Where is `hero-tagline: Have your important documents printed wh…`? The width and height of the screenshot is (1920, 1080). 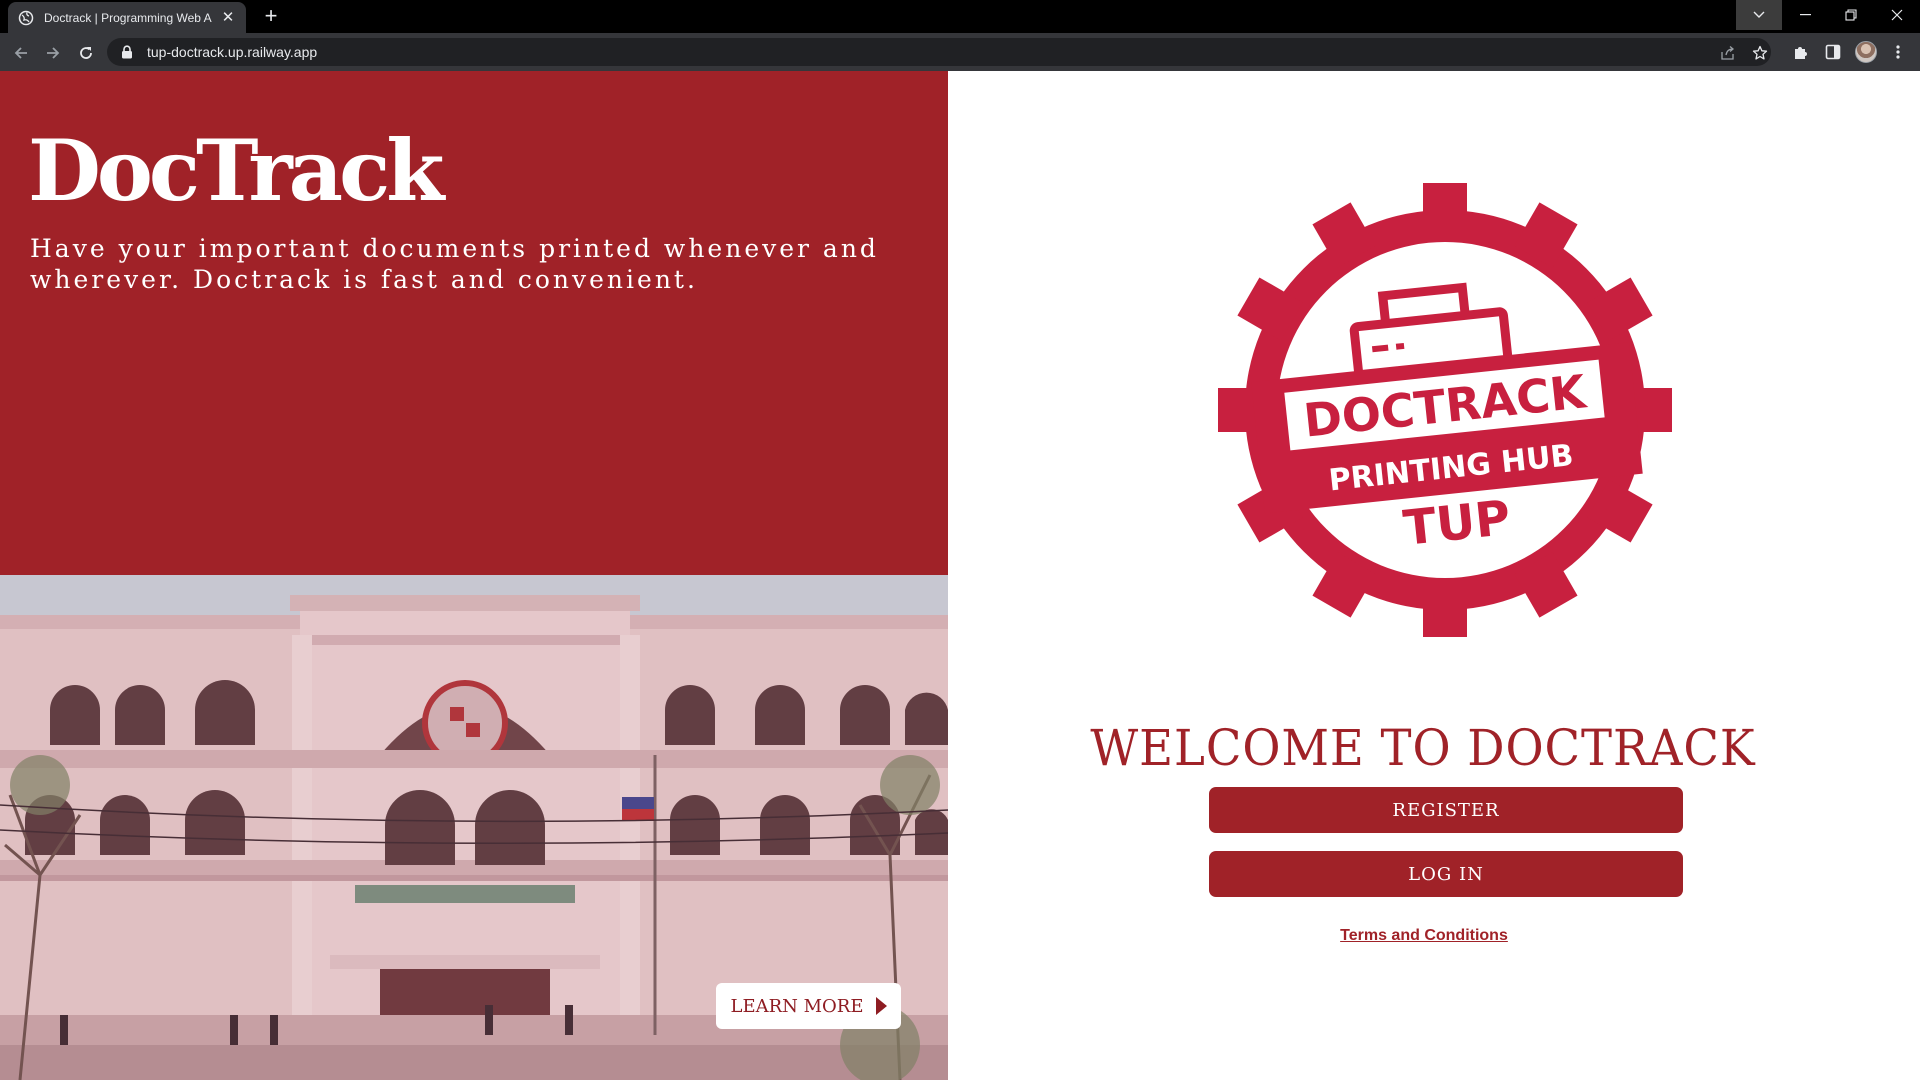
hero-tagline: Have your important documents printed wh… is located at coordinates (454, 264).